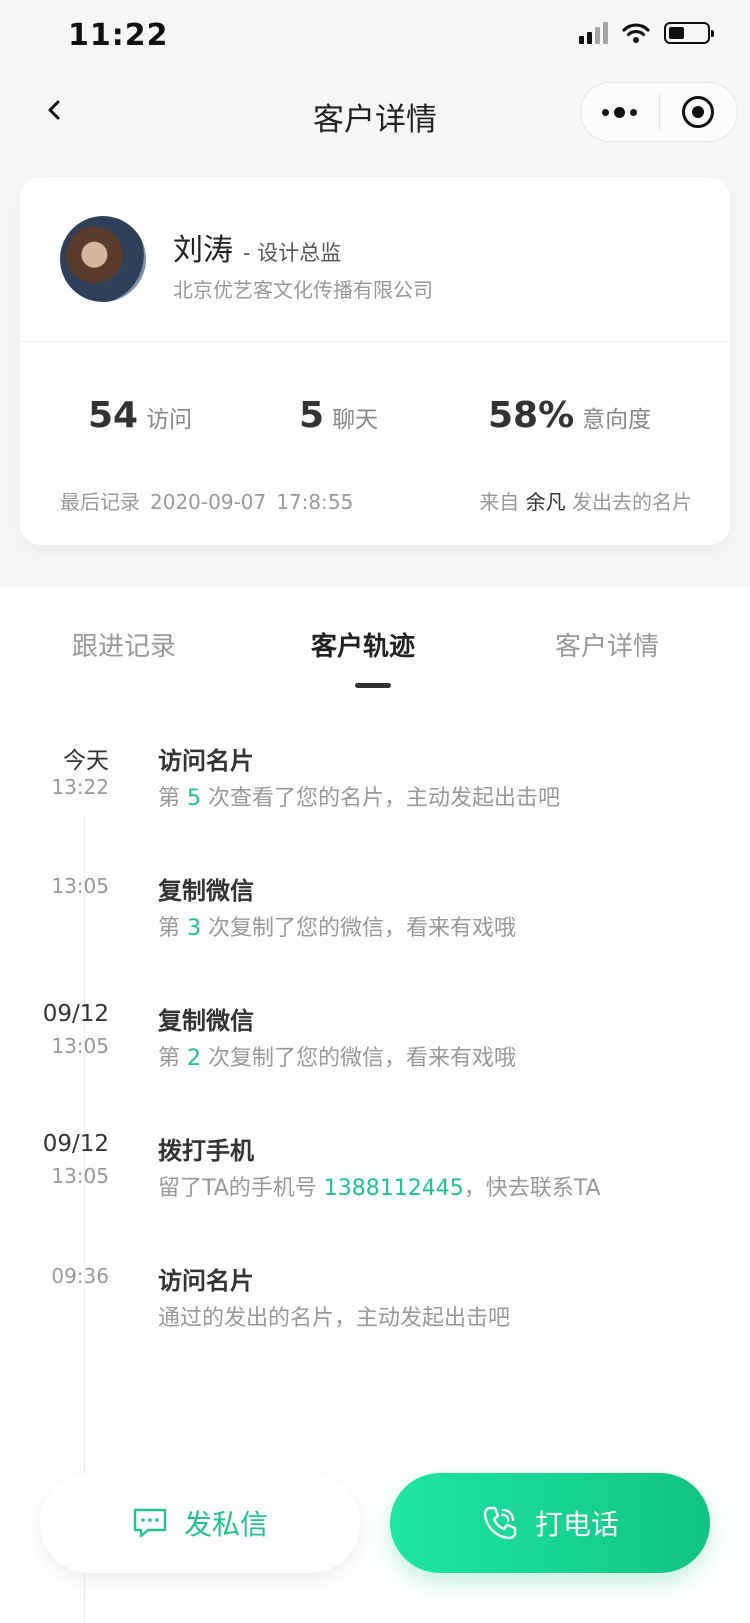 This screenshot has width=750, height=1623. What do you see at coordinates (617, 420) in the screenshot?
I see `stat-label: 意向度` at bounding box center [617, 420].